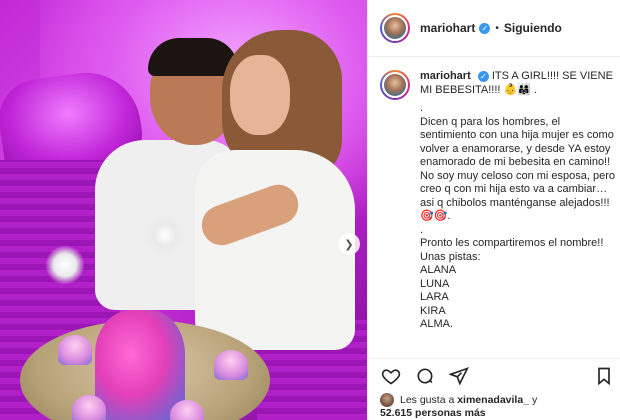  What do you see at coordinates (140, 365) in the screenshot?
I see `photo-cake` at bounding box center [140, 365].